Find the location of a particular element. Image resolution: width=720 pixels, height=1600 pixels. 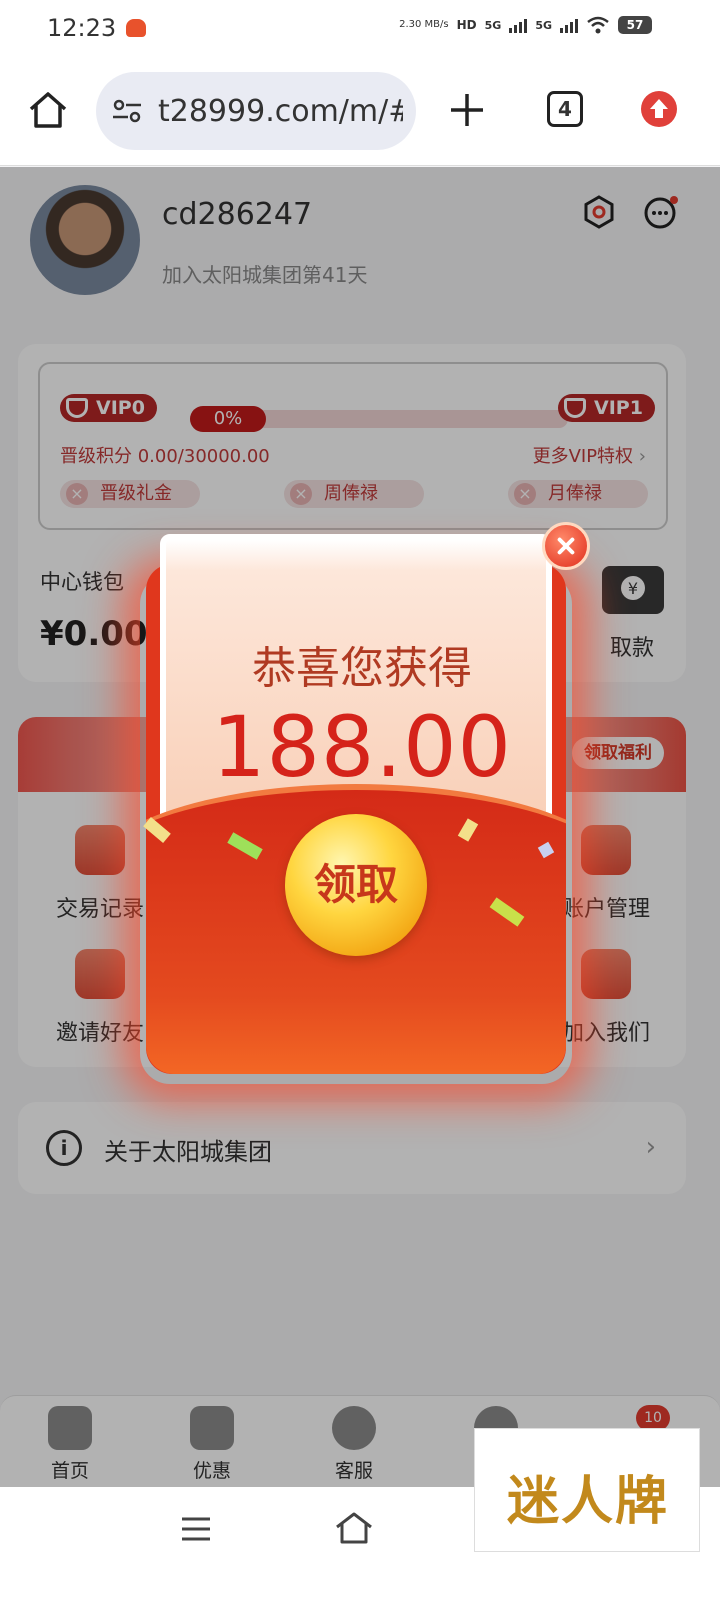

home-nav-icon is located at coordinates (354, 1528).